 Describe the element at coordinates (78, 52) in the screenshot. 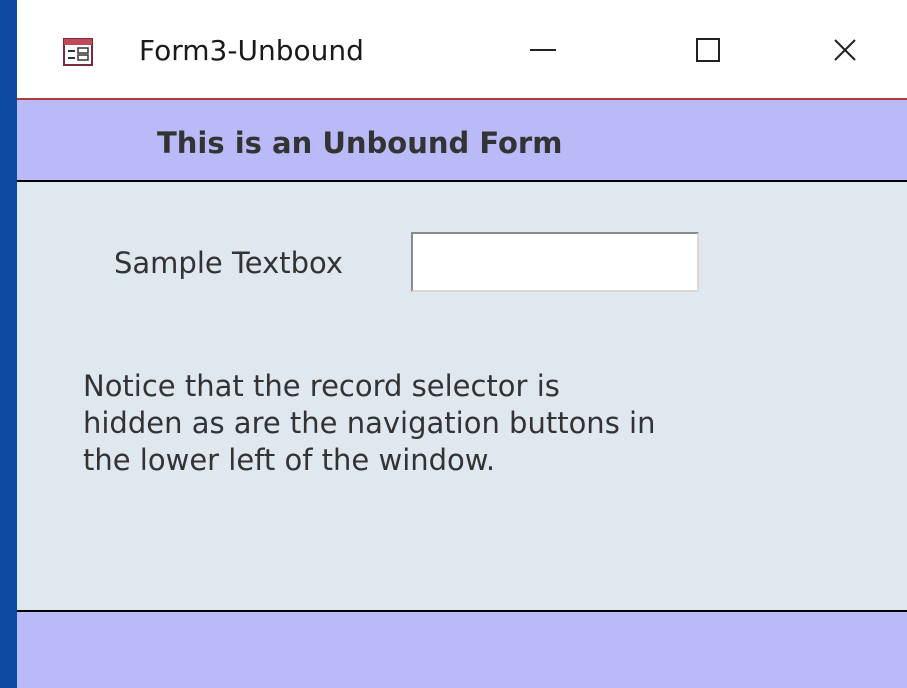

I see `form-icon` at that location.